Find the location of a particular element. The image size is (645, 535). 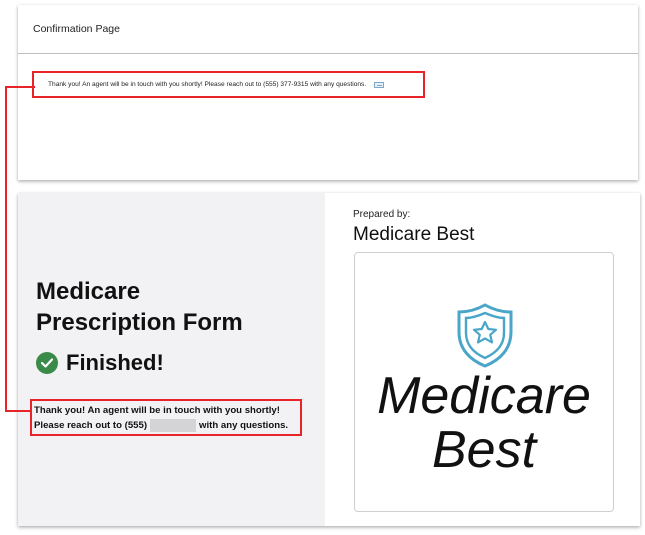

shield-star-icon is located at coordinates (485, 335).